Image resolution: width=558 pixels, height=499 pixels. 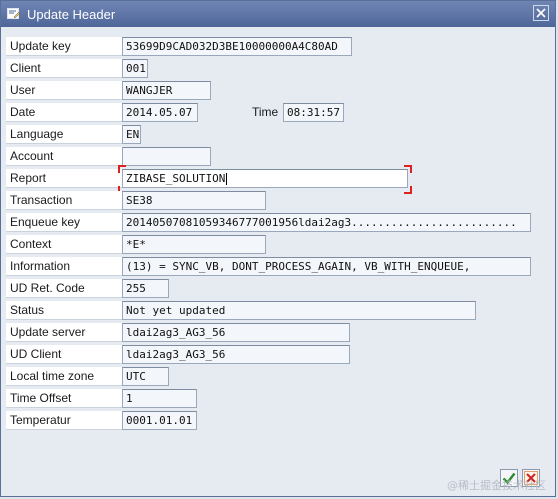 What do you see at coordinates (145, 376) in the screenshot?
I see `local-time-zone-field: UTC` at bounding box center [145, 376].